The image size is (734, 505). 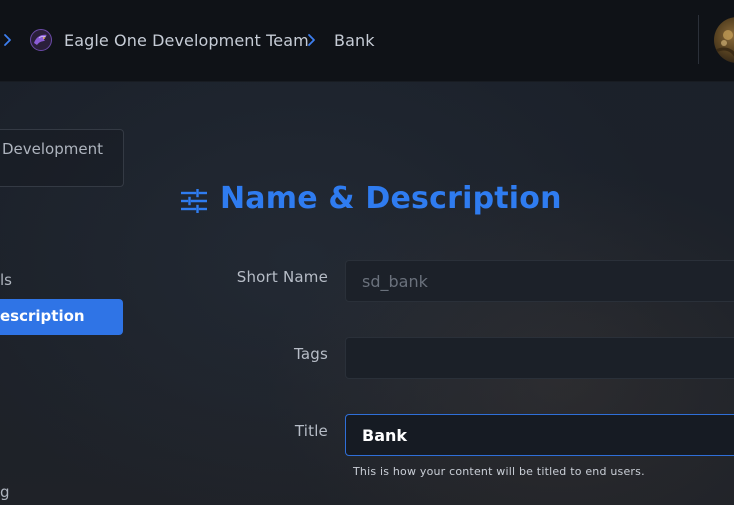 I want to click on sidebar-org-card, so click(x=62, y=158).